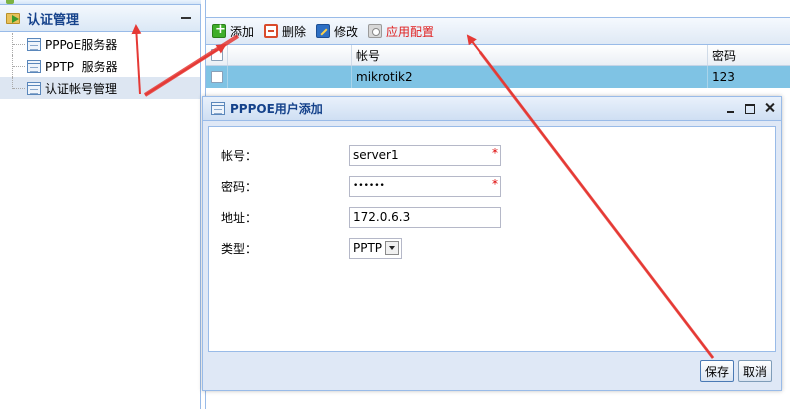 The image size is (790, 409). What do you see at coordinates (233, 31) in the screenshot?
I see `add-button: 添加` at bounding box center [233, 31].